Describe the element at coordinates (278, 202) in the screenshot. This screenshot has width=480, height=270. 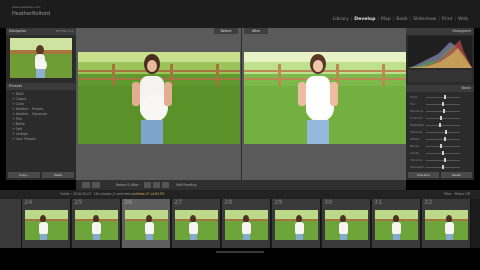
I see `filmstrip-index: 29` at that location.